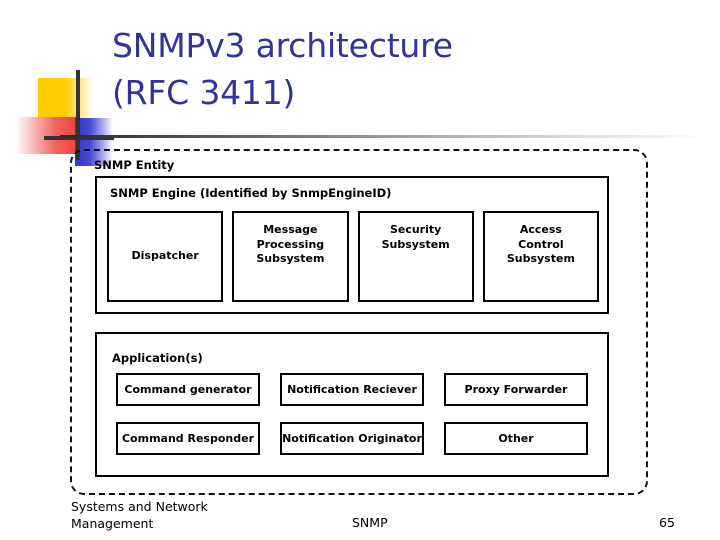 This screenshot has width=720, height=540. What do you see at coordinates (157, 358) in the screenshot?
I see `applications-label: Application(s)` at bounding box center [157, 358].